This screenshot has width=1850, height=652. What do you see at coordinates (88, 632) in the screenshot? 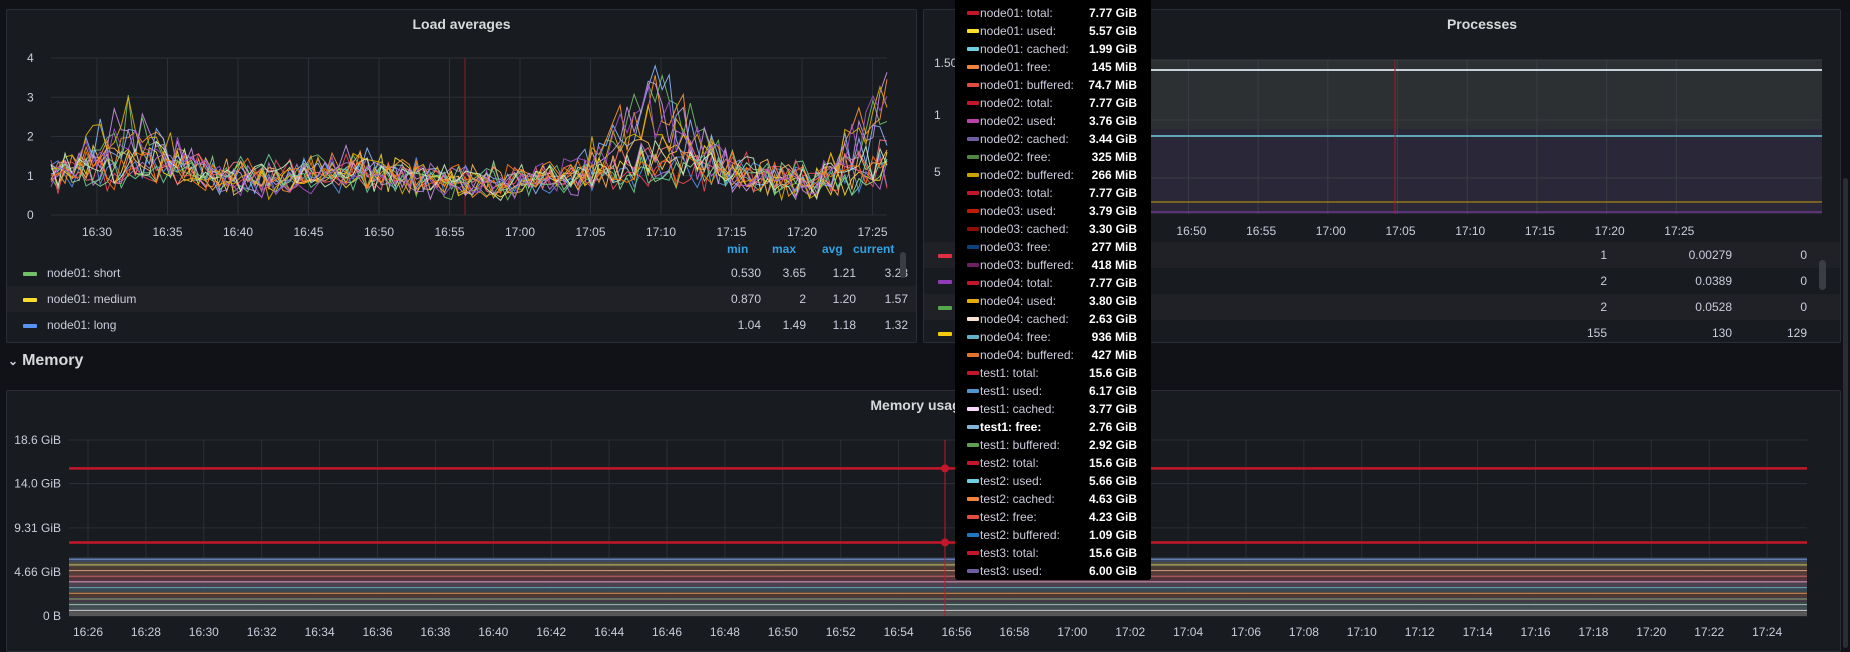
I see `x-tick-label: 16:26` at bounding box center [88, 632].